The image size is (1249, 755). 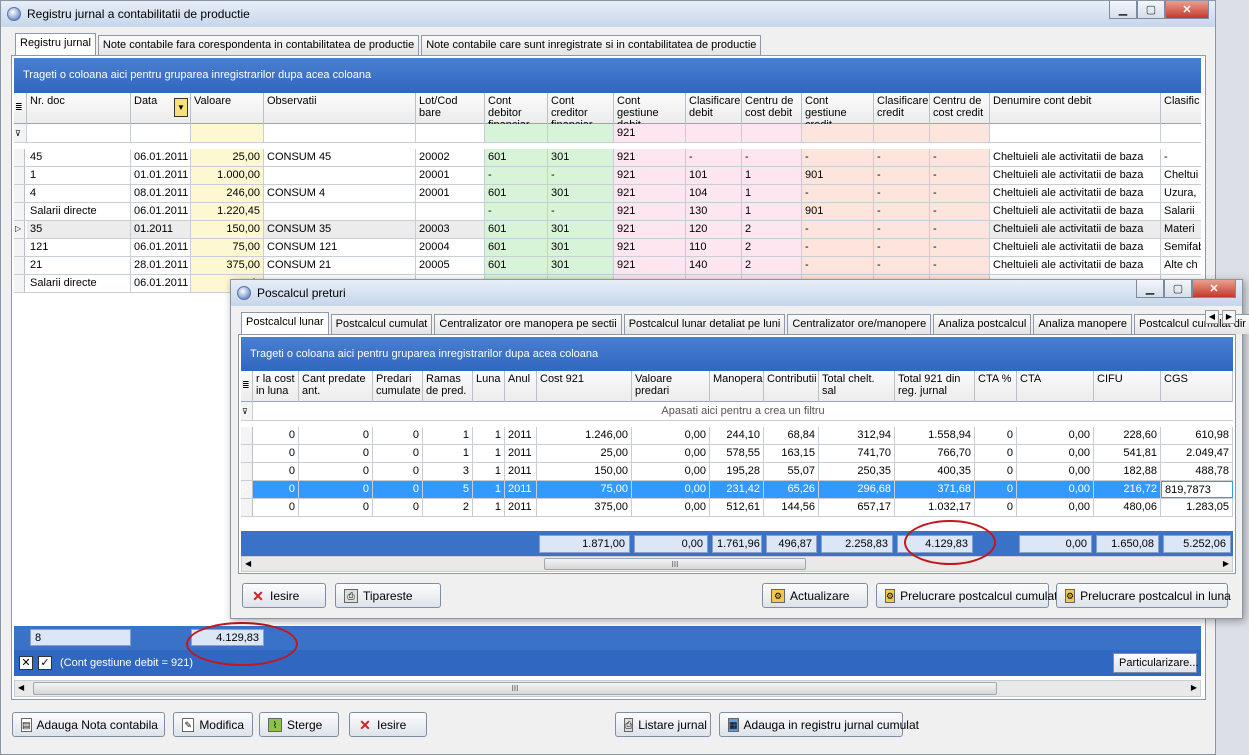 What do you see at coordinates (521, 489) in the screenshot?
I see `table-cell: 2011` at bounding box center [521, 489].